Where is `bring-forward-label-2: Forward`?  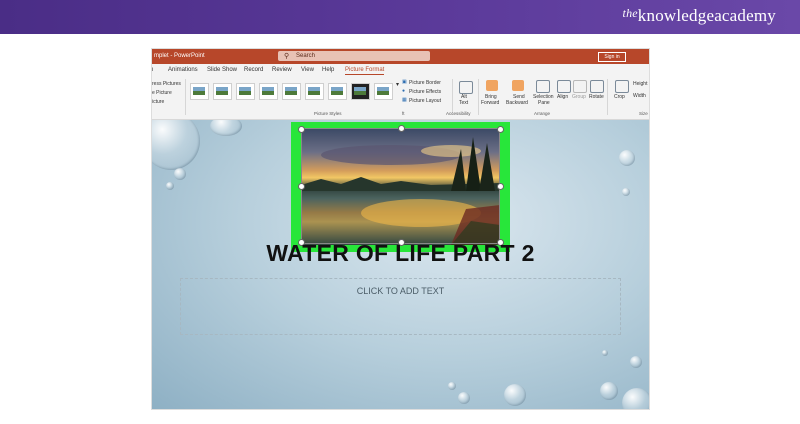 bring-forward-label-2: Forward is located at coordinates (490, 103).